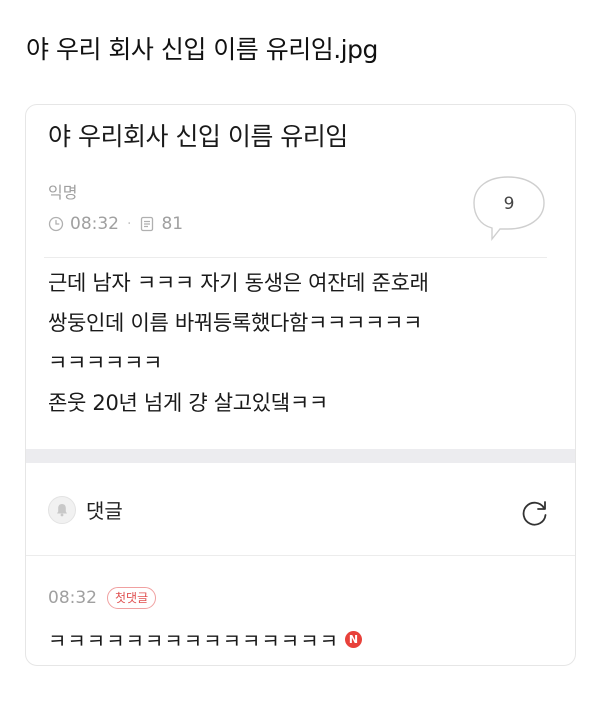 This screenshot has width=600, height=709. Describe the element at coordinates (72, 598) in the screenshot. I see `comment-time: 08:32` at that location.